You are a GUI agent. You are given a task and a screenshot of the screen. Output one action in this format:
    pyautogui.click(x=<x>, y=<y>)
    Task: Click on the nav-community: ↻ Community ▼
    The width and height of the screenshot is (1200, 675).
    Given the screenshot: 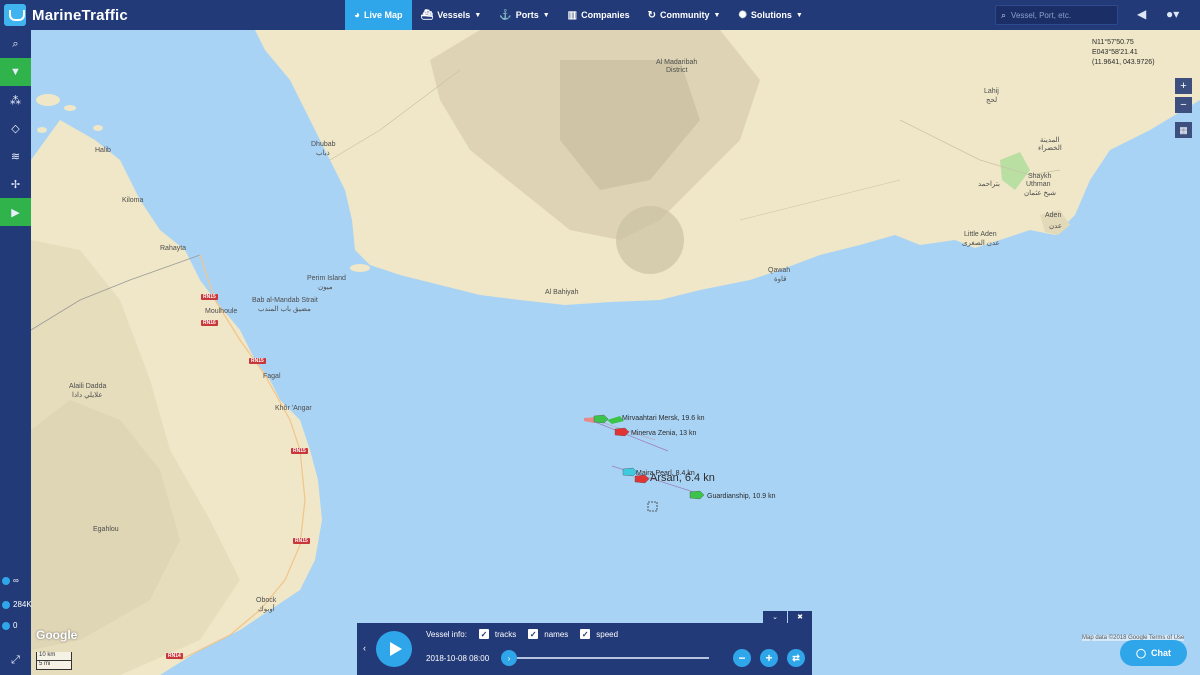 What is the action you would take?
    pyautogui.click(x=684, y=15)
    